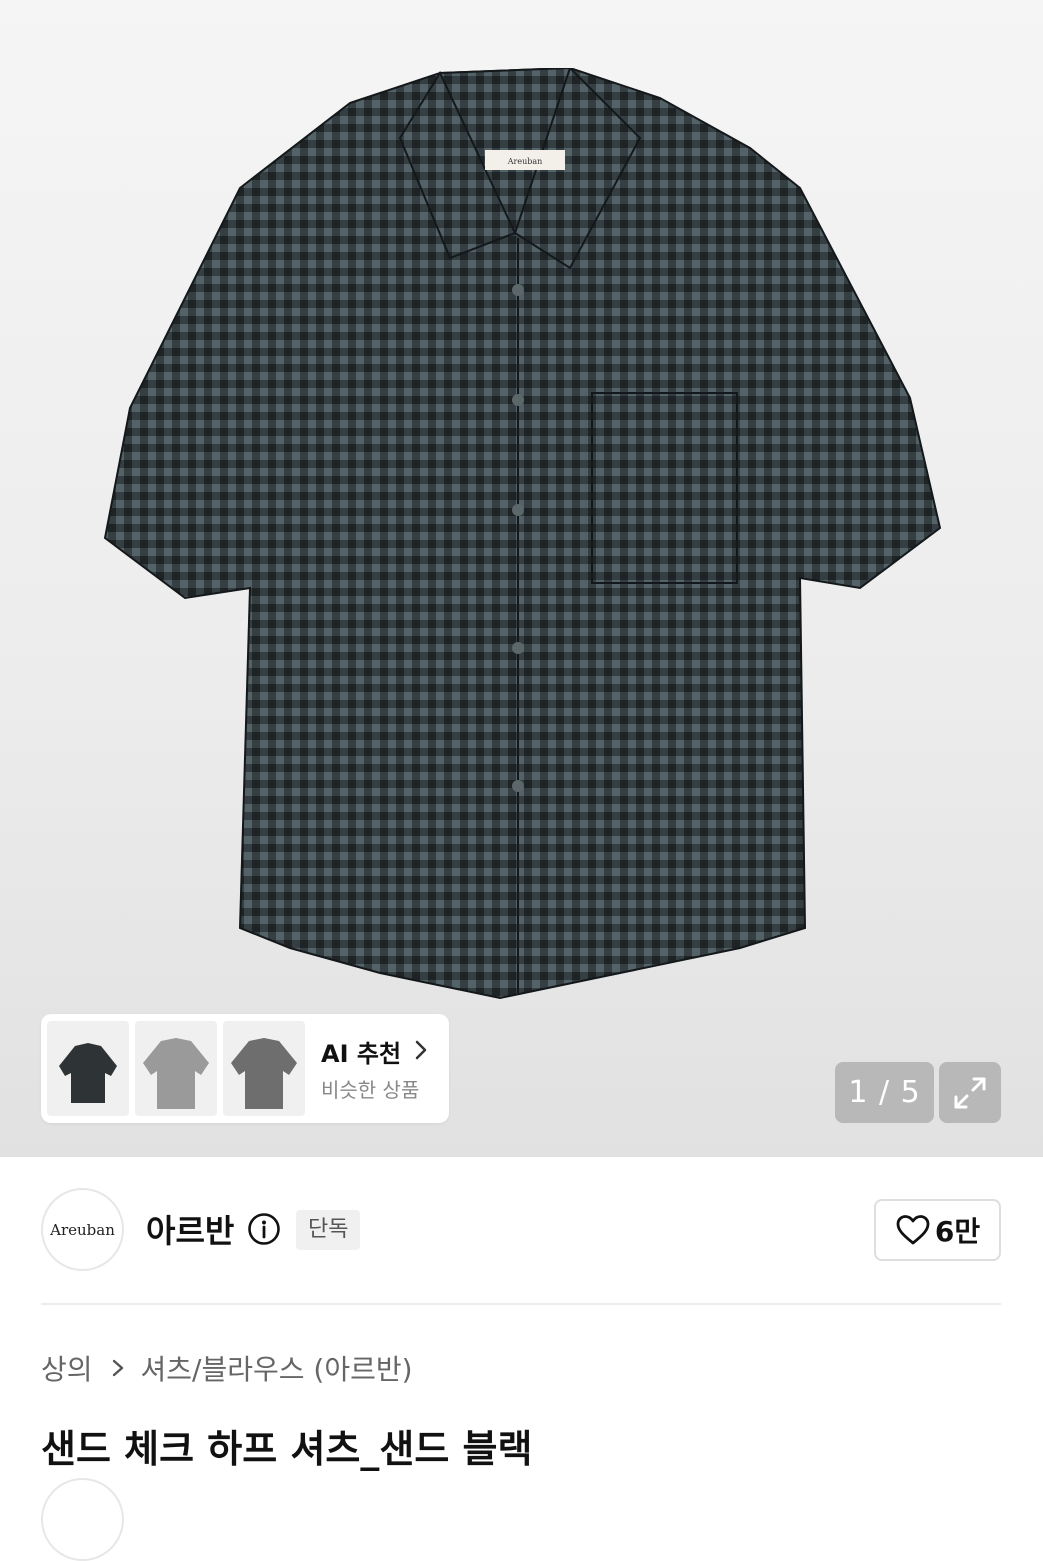 This screenshot has height=1561, width=1043. What do you see at coordinates (957, 1231) in the screenshot?
I see `like-count: 6만` at bounding box center [957, 1231].